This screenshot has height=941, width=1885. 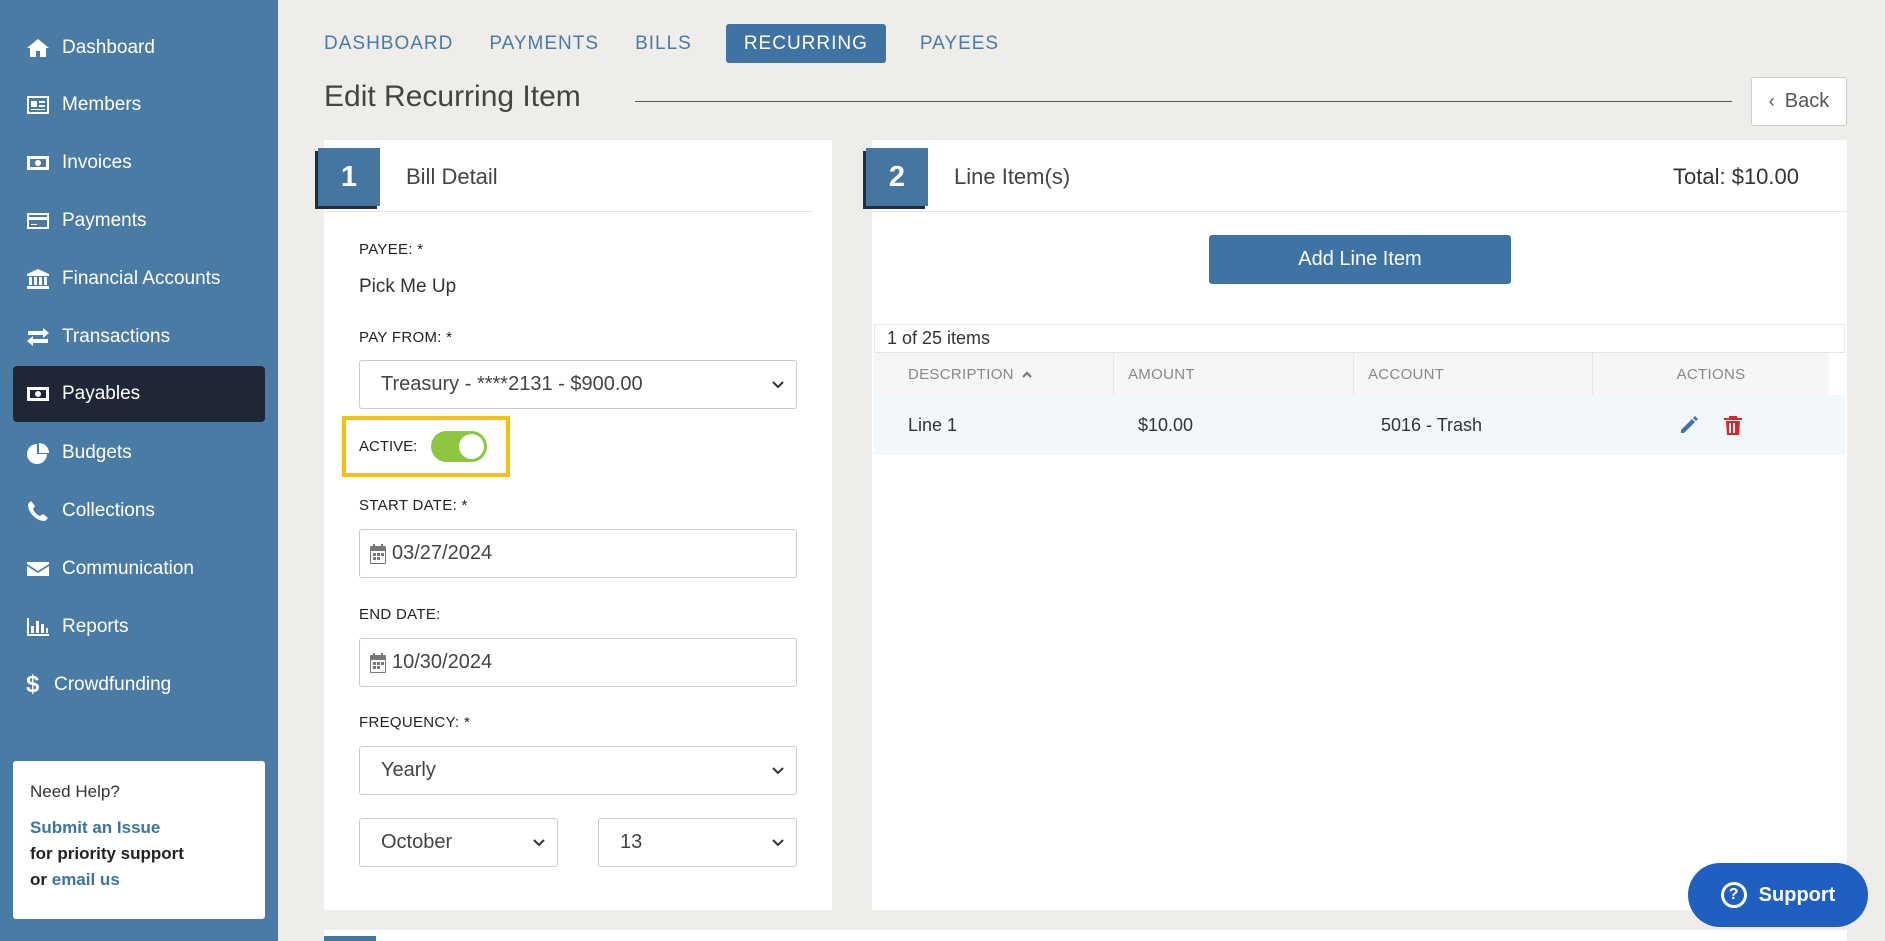 What do you see at coordinates (95, 827) in the screenshot?
I see `submit-issue-link: Submit an Issue` at bounding box center [95, 827].